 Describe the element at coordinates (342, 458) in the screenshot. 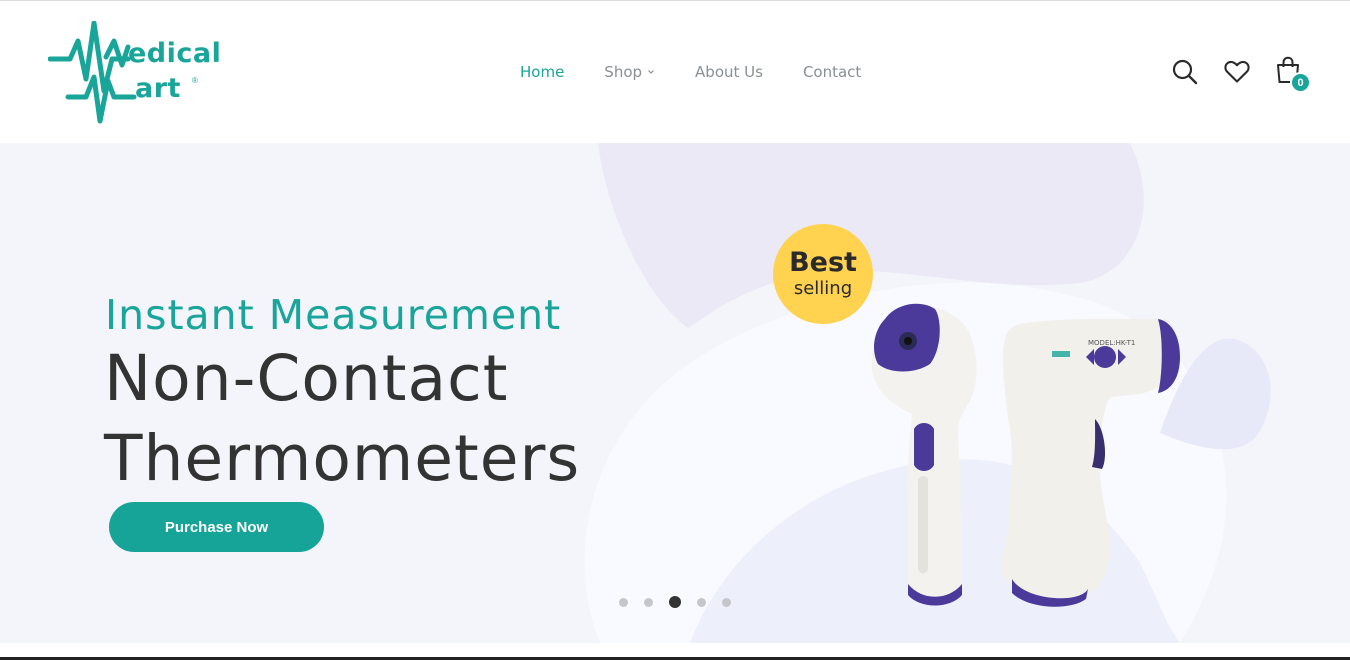

I see `hero-title-line-2: Thermometers` at that location.